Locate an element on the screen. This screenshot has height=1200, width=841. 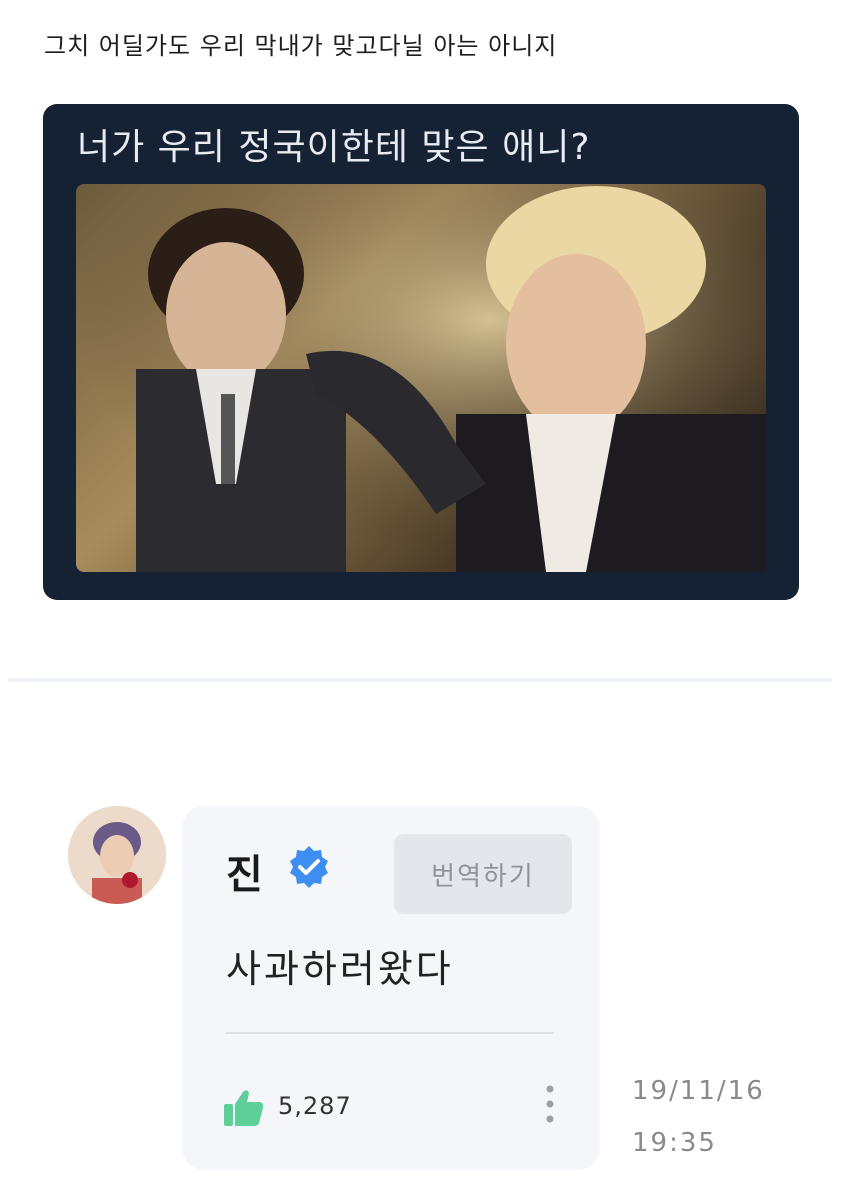
more-options-icon is located at coordinates (550, 1104).